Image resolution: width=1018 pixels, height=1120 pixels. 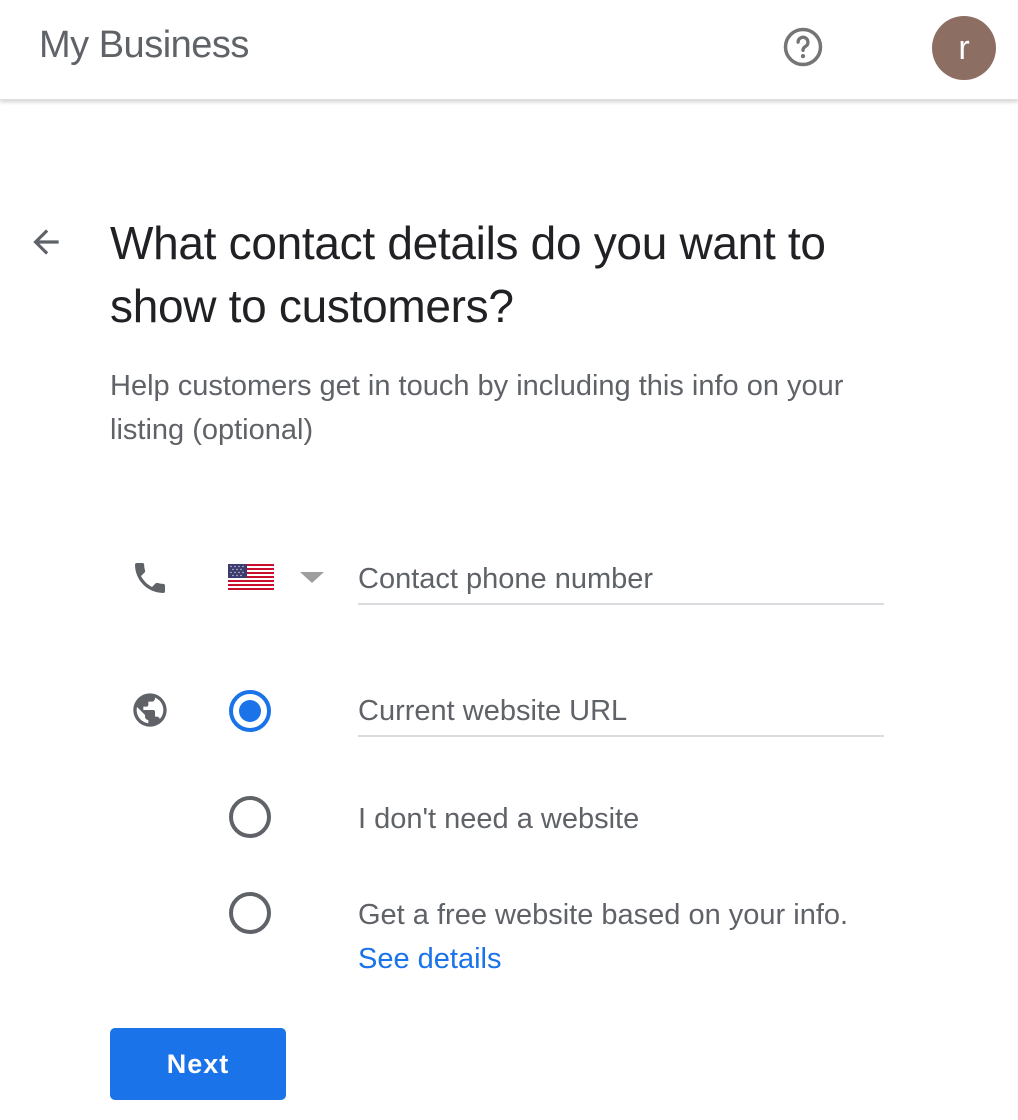 I want to click on globe-icon-wrap, so click(x=150, y=710).